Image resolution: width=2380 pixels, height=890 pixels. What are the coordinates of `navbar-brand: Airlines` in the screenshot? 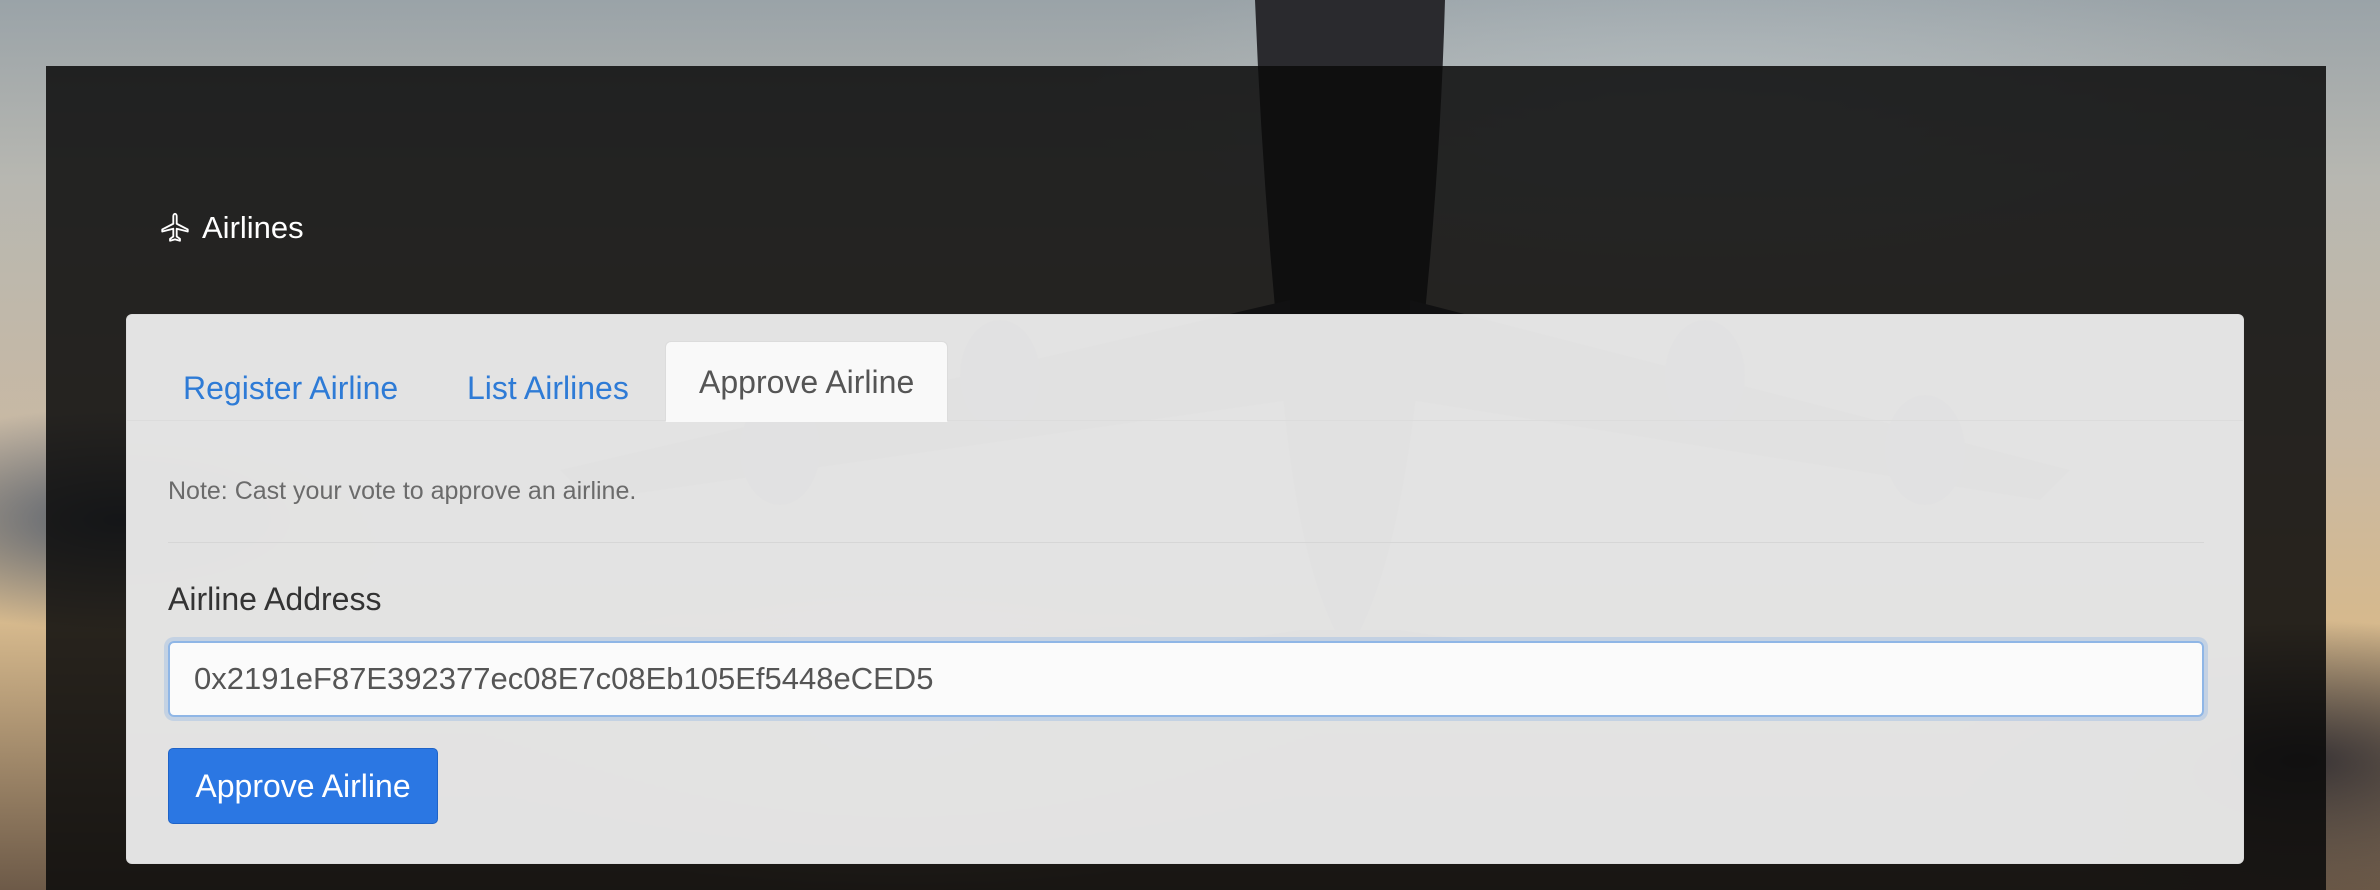 It's located at (231, 228).